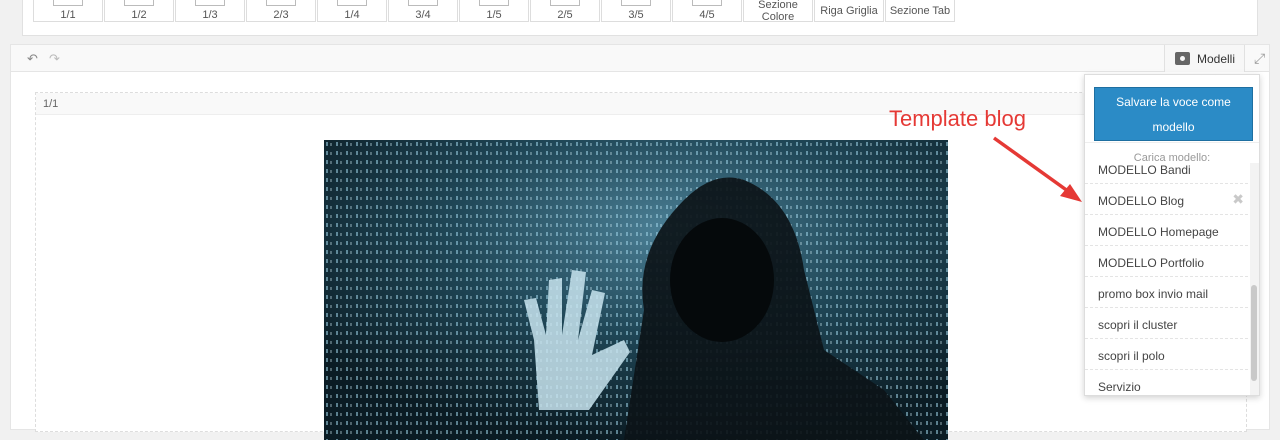 This screenshot has width=1280, height=440. Describe the element at coordinates (1166, 382) in the screenshot. I see `template-item-servizio: Servizio` at that location.